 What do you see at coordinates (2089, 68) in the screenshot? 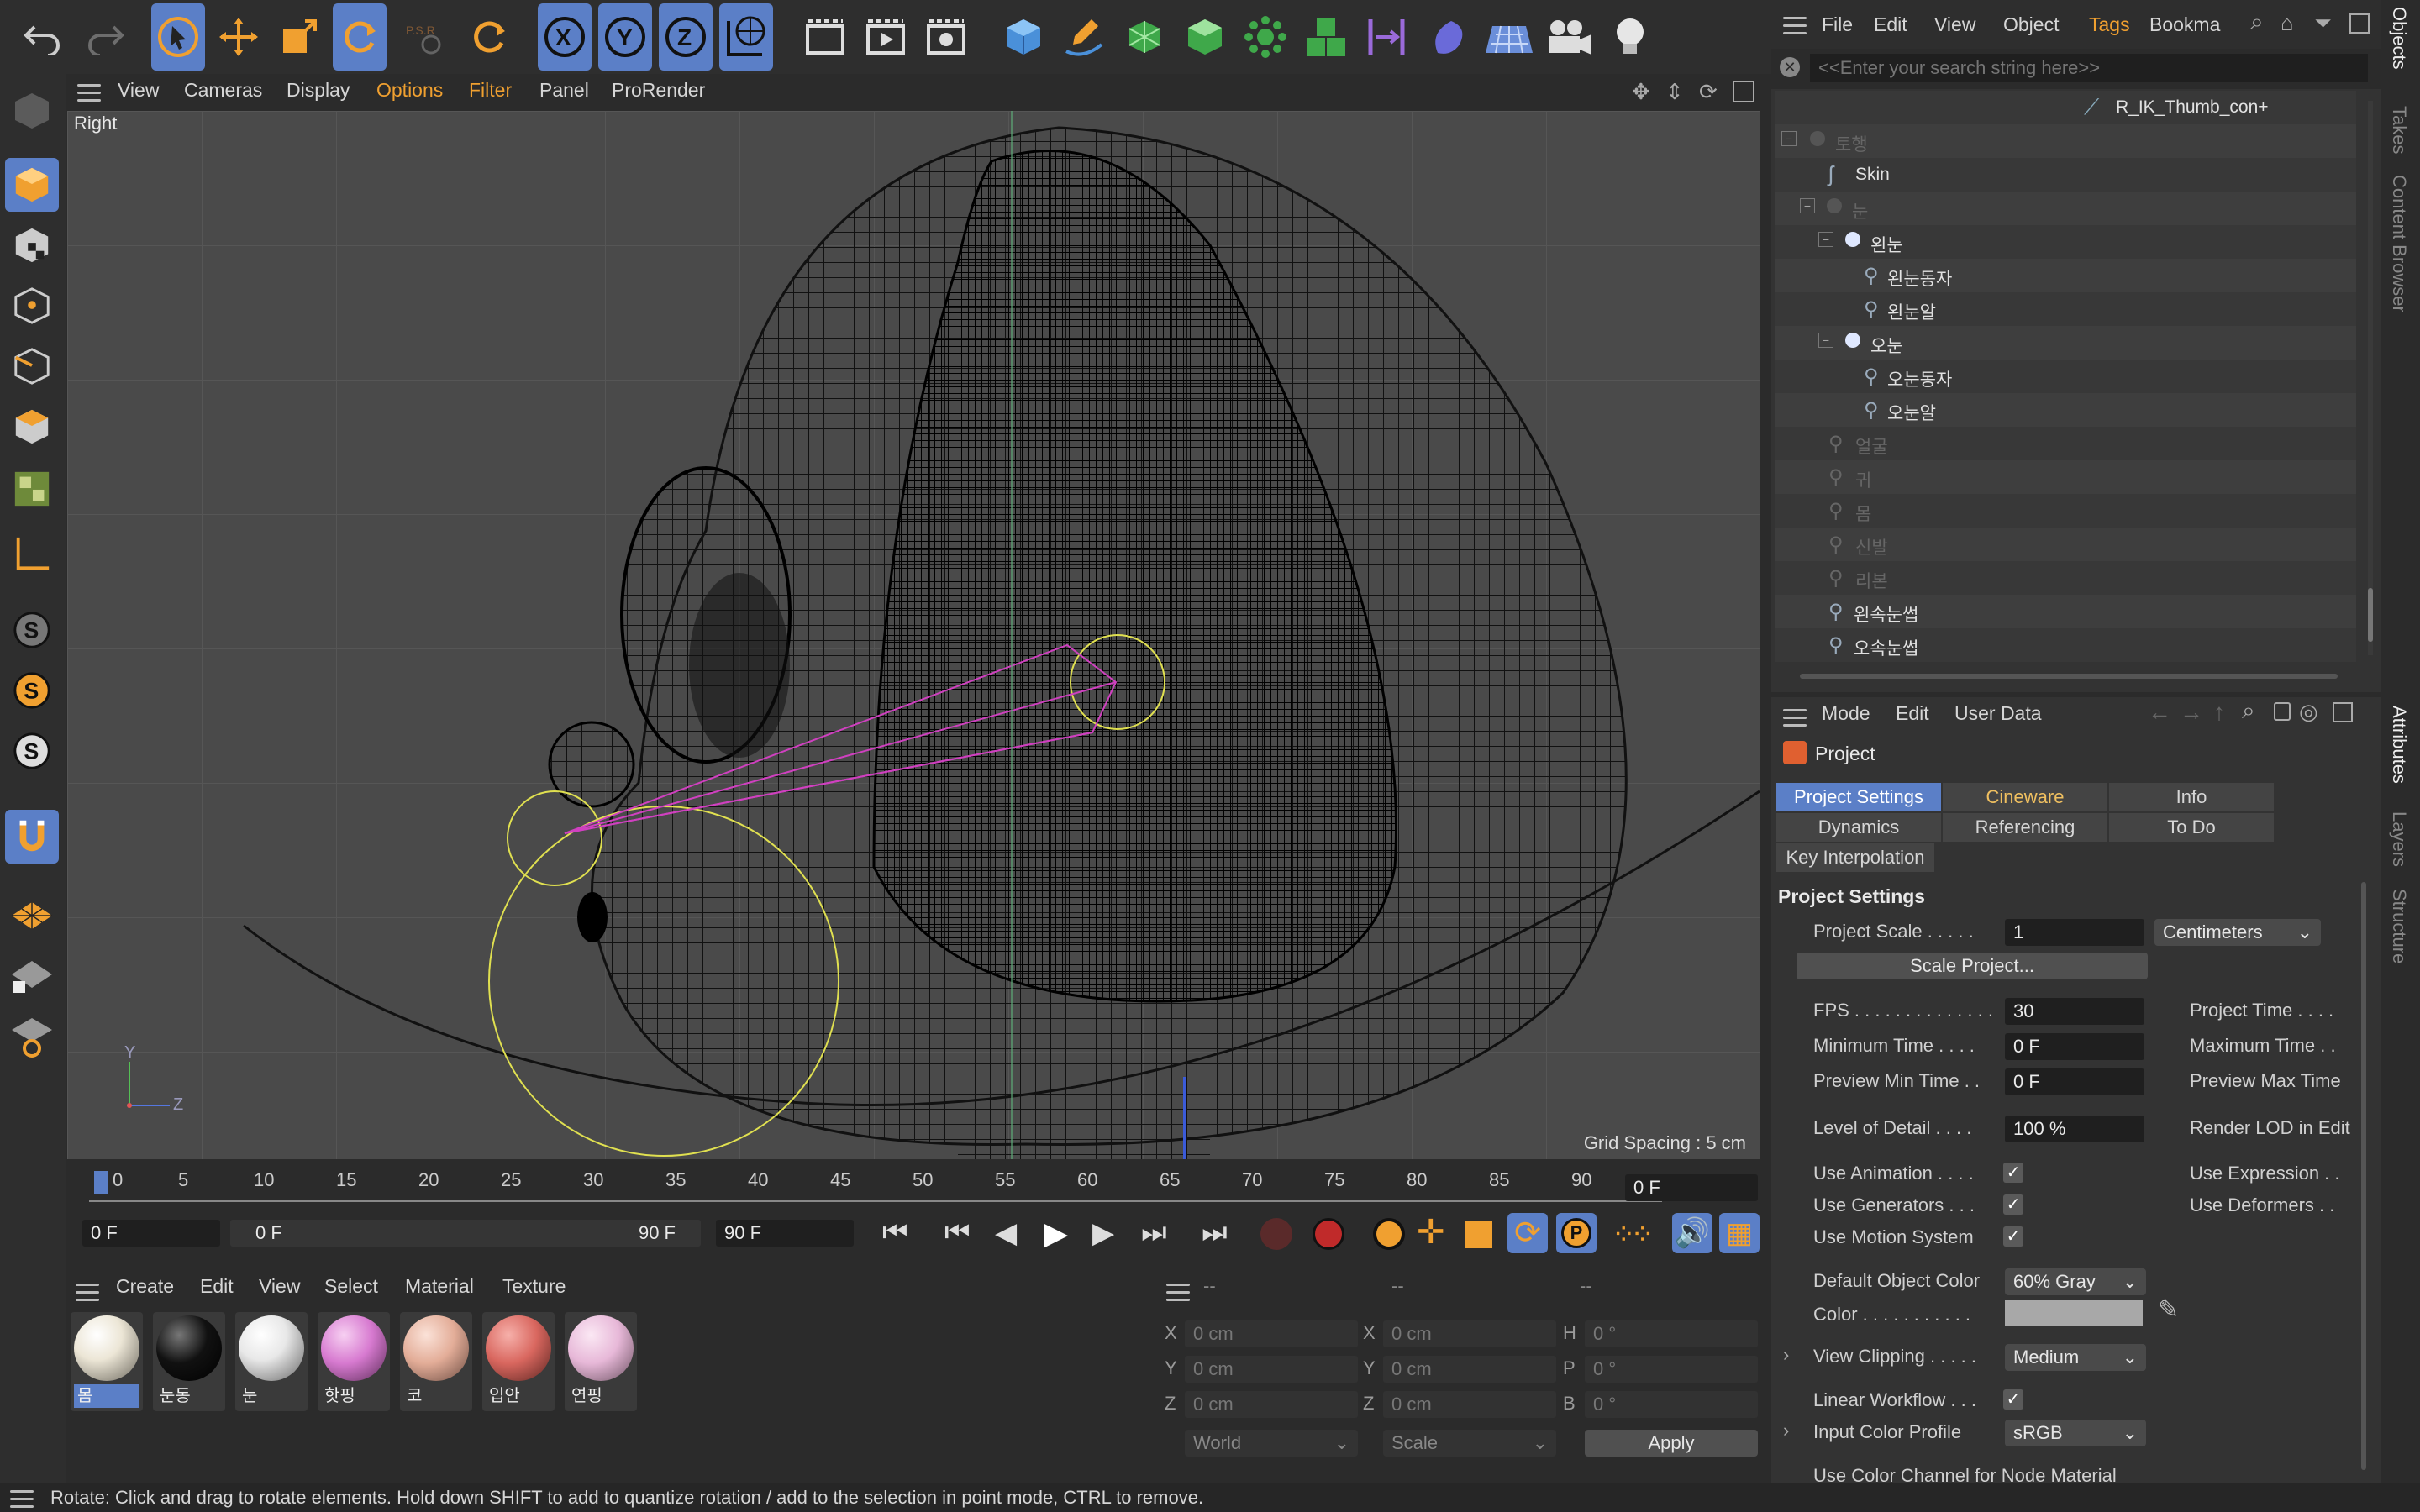
I see `search-input` at bounding box center [2089, 68].